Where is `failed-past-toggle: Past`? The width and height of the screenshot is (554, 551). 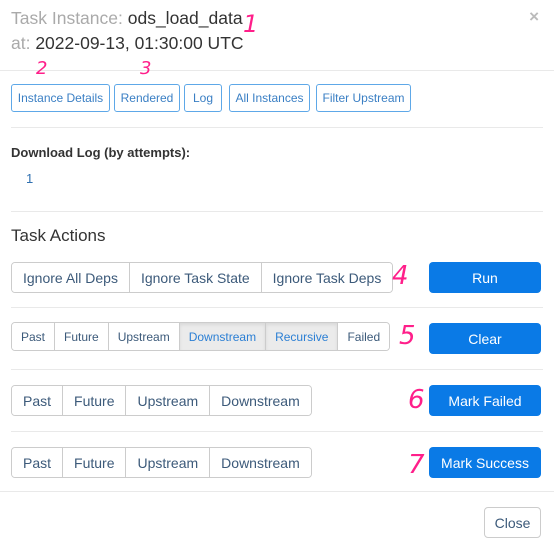
failed-past-toggle: Past is located at coordinates (37, 400).